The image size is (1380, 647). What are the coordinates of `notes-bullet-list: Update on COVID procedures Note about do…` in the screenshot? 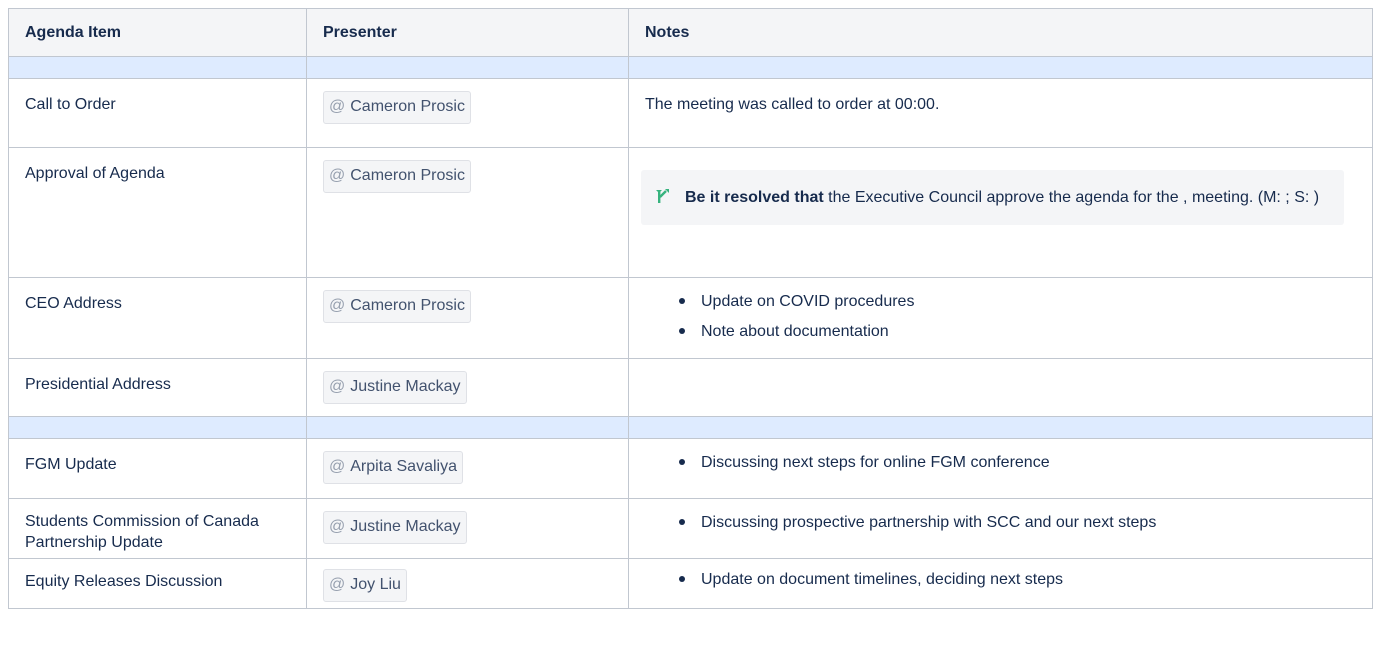 It's located at (1000, 317).